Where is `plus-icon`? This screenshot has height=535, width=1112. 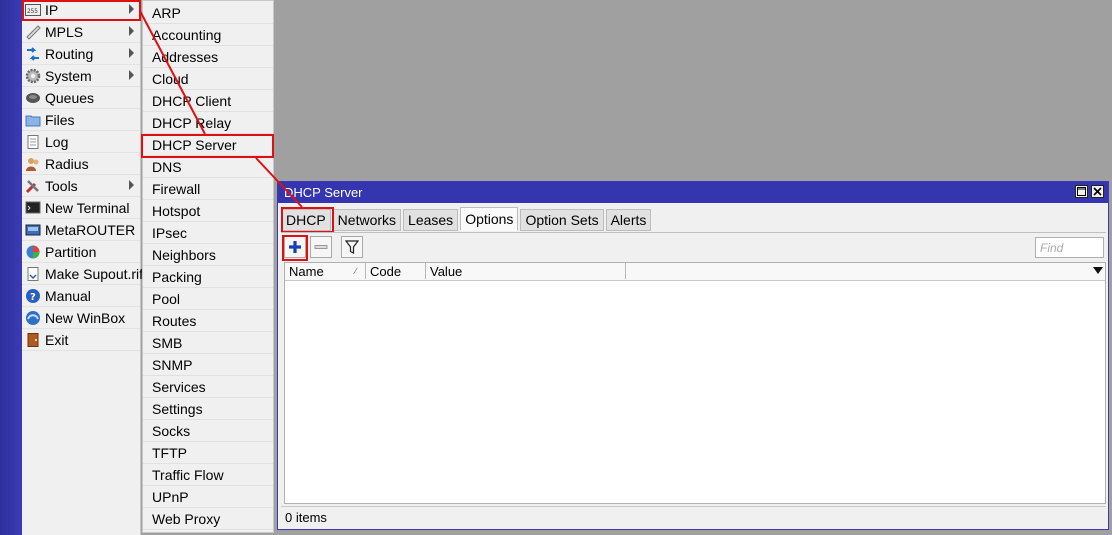
plus-icon is located at coordinates (295, 247).